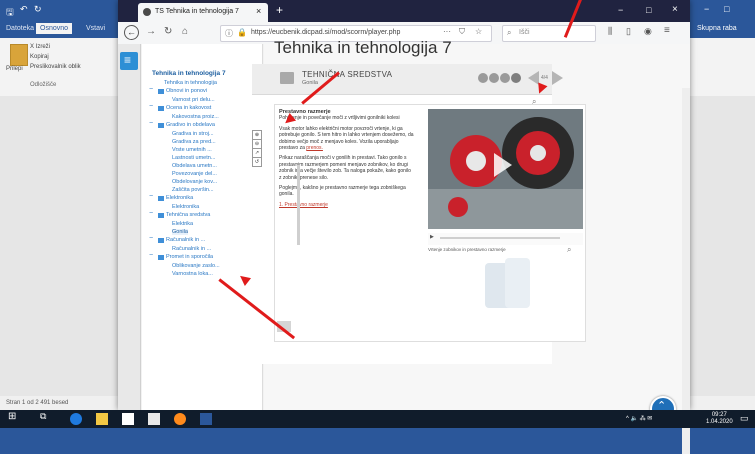 The height and width of the screenshot is (454, 755). What do you see at coordinates (76, 419) in the screenshot?
I see `edge-icon` at bounding box center [76, 419].